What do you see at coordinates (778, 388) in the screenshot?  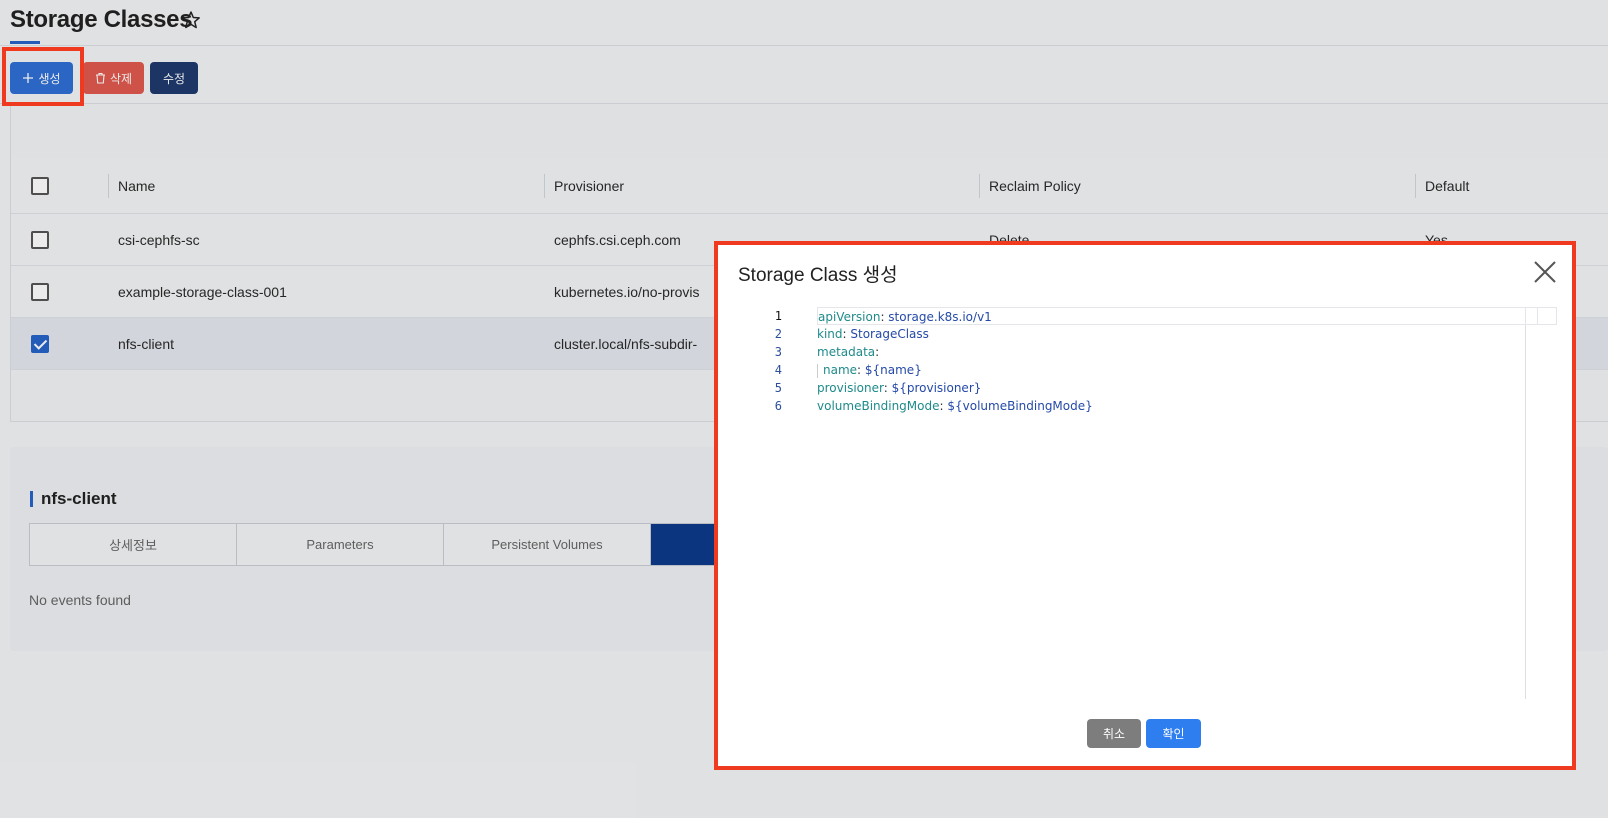 I see `line-number: 5` at bounding box center [778, 388].